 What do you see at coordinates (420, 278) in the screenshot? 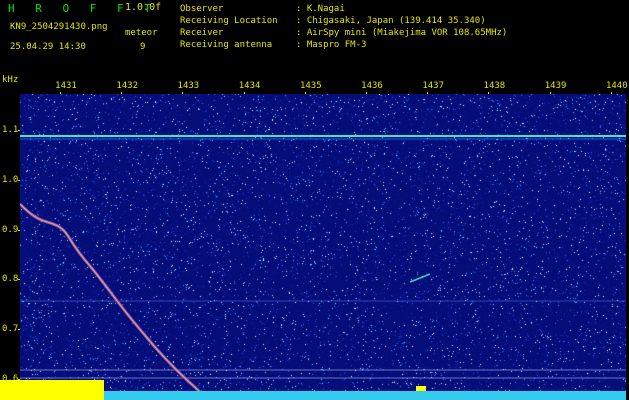
I see `meteor-short-trace` at bounding box center [420, 278].